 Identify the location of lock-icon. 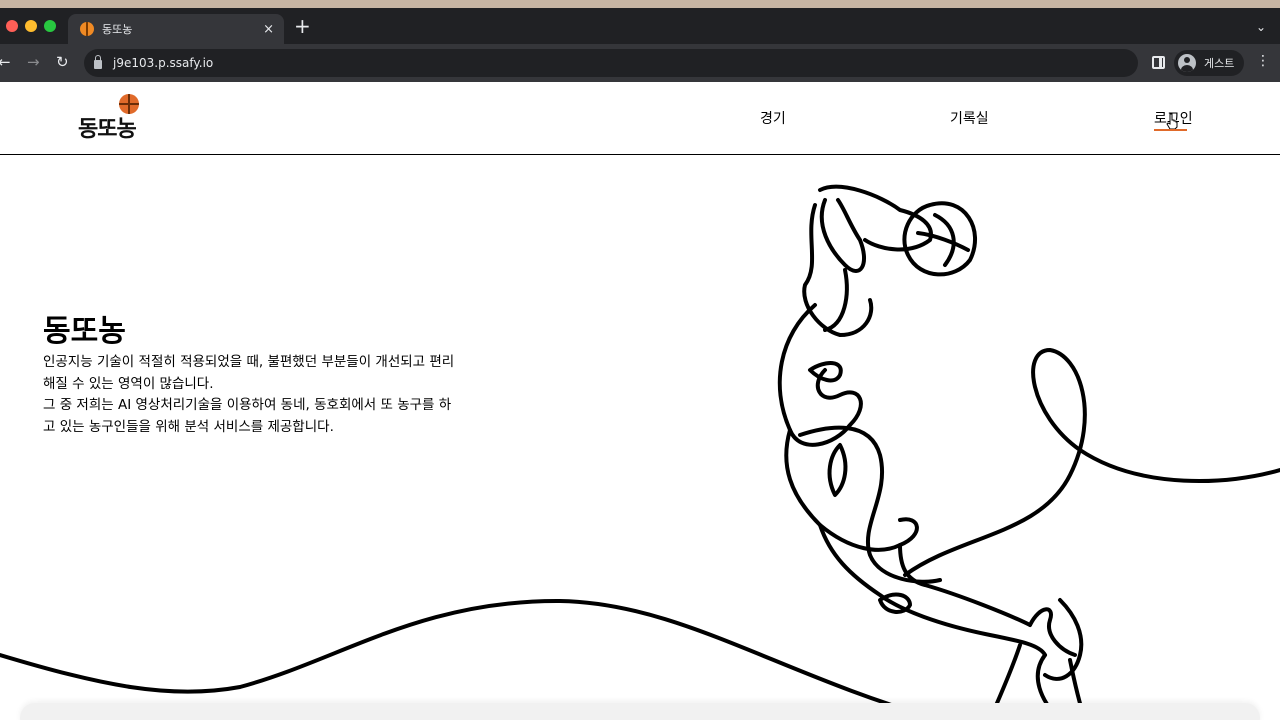
(98, 62).